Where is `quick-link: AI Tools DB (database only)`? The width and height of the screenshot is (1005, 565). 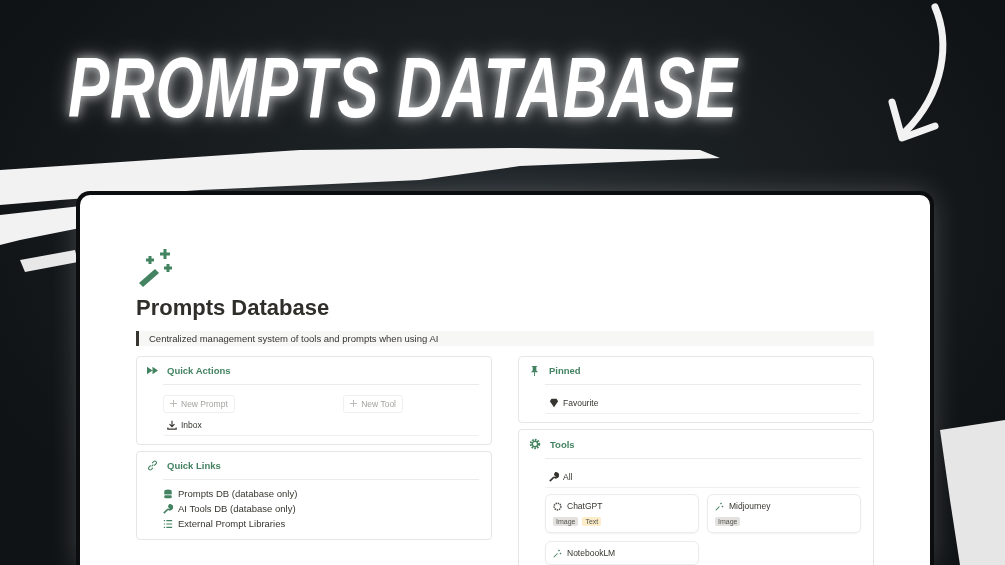
quick-link: AI Tools DB (database only) is located at coordinates (237, 508).